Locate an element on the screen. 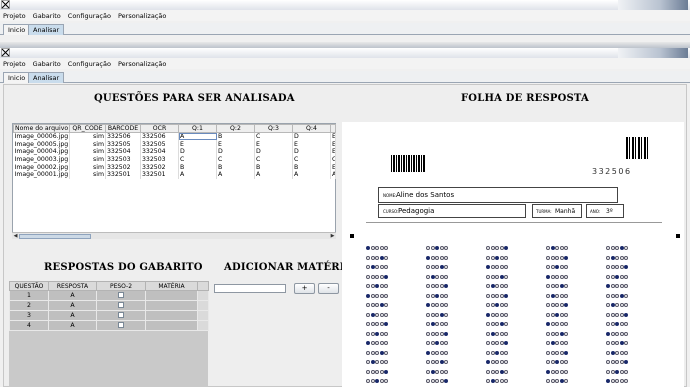  table-row: Image_00005.jpgsim332505332505EEEEE is located at coordinates (174, 144).